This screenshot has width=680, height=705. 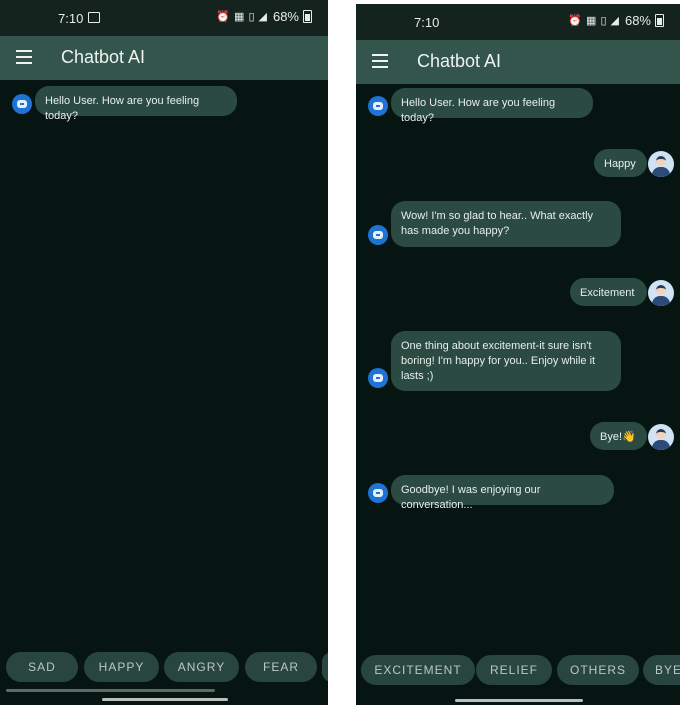 What do you see at coordinates (514, 670) in the screenshot?
I see `chip-relief: RELIEF` at bounding box center [514, 670].